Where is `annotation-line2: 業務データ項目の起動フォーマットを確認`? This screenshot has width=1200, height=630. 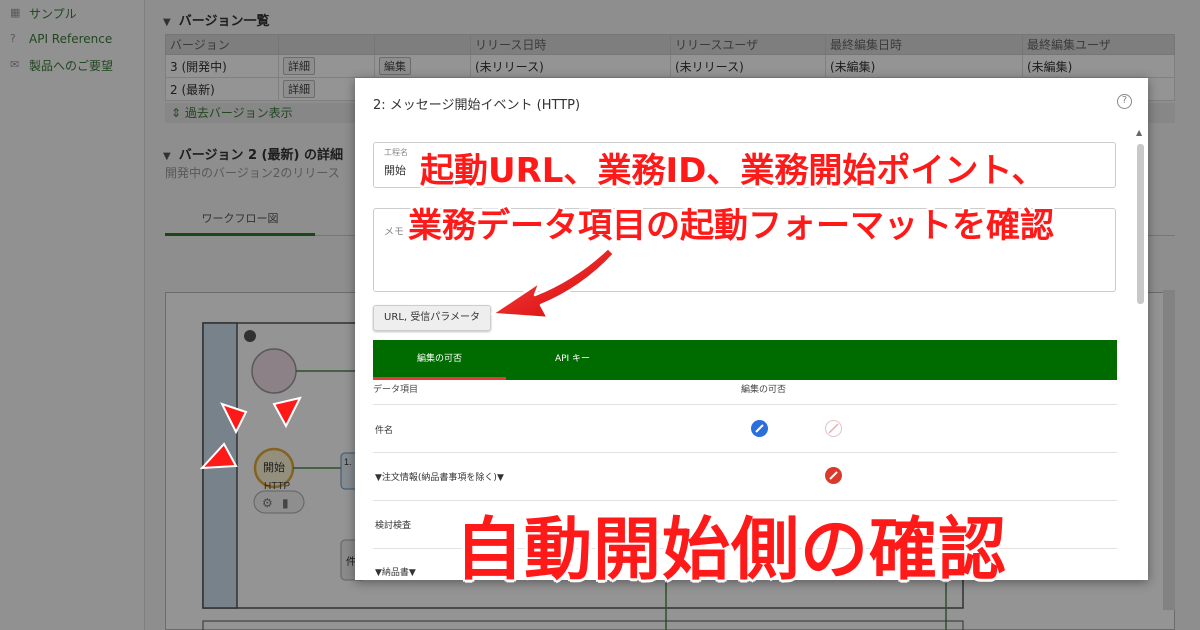
annotation-line2: 業務データ項目の起動フォーマットを確認 is located at coordinates (731, 226).